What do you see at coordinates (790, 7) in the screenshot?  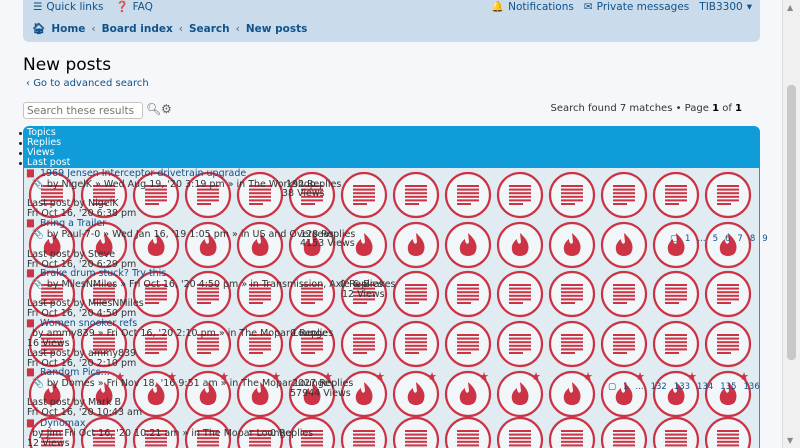 I see `scroll-up-arrow-icon: ▲` at bounding box center [790, 7].